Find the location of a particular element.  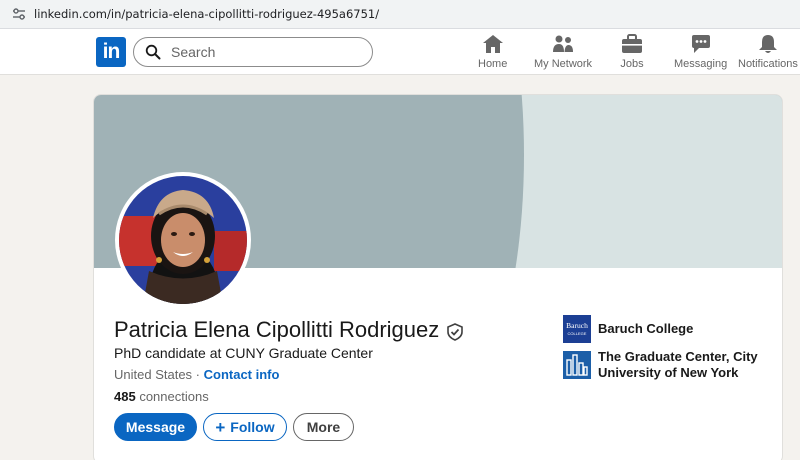

connections-count: 485 is located at coordinates (125, 396).